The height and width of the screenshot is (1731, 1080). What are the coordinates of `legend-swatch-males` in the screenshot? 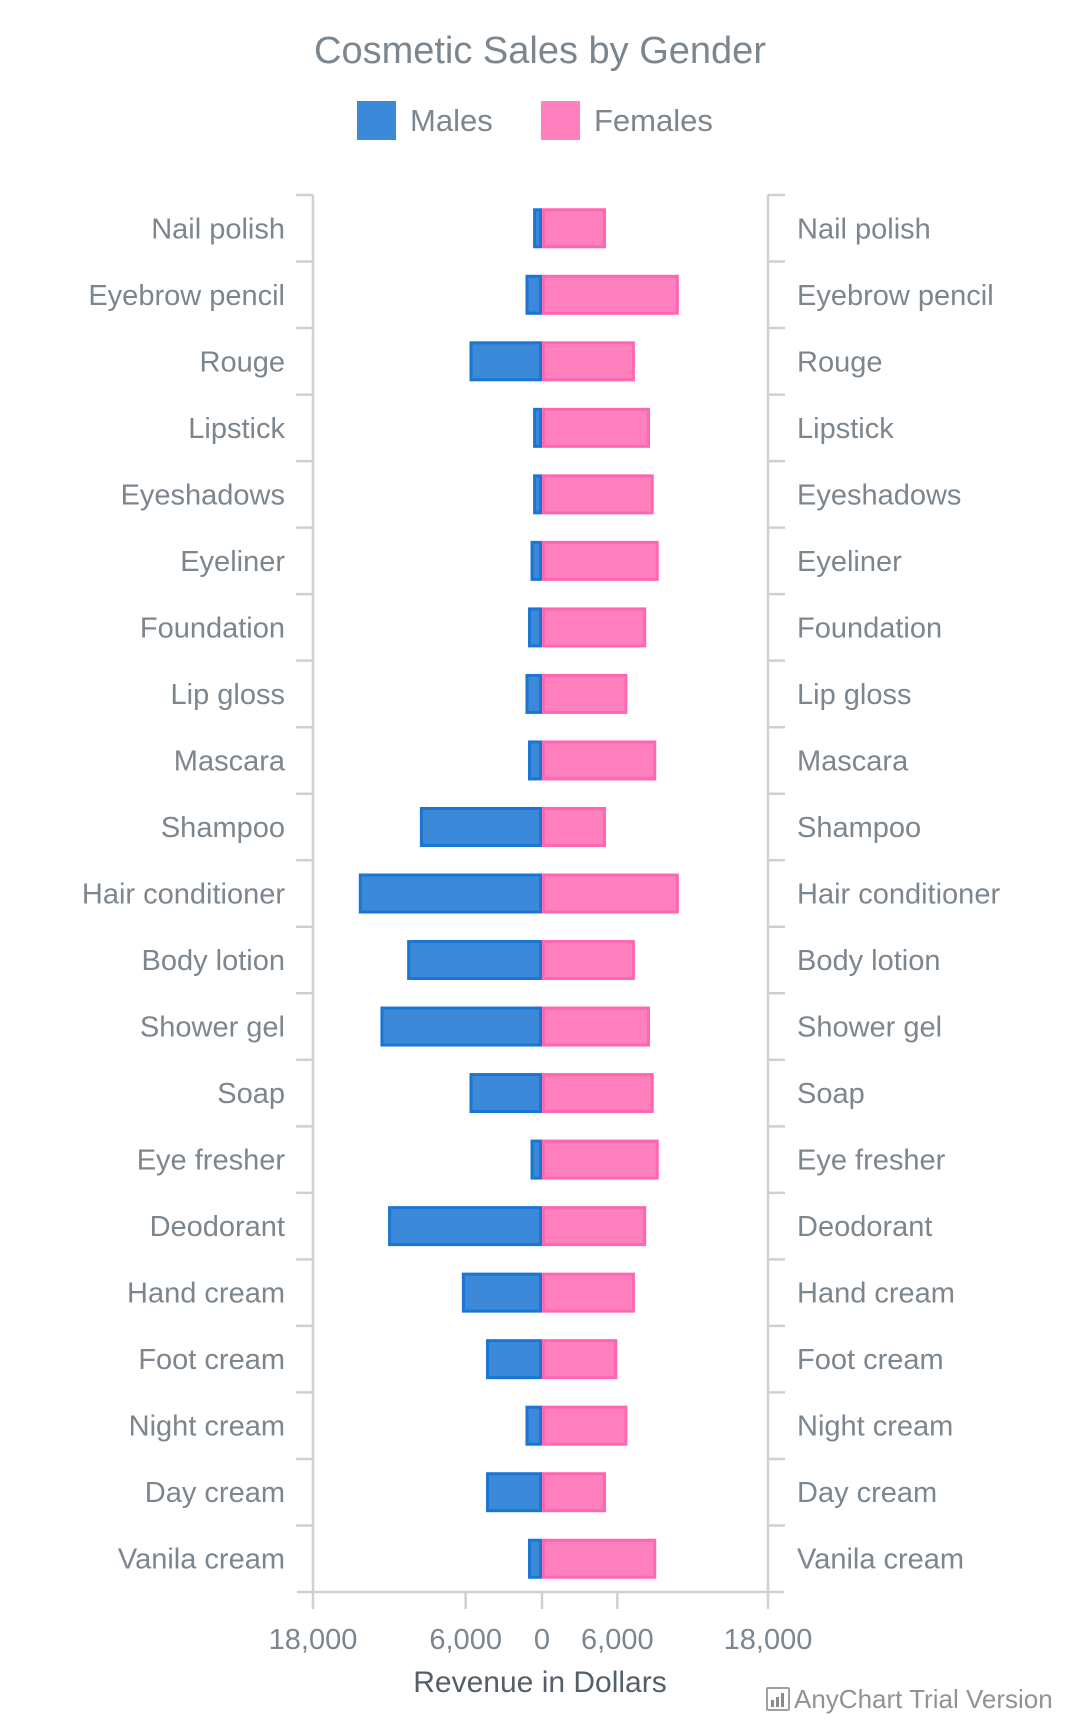 It's located at (376, 120).